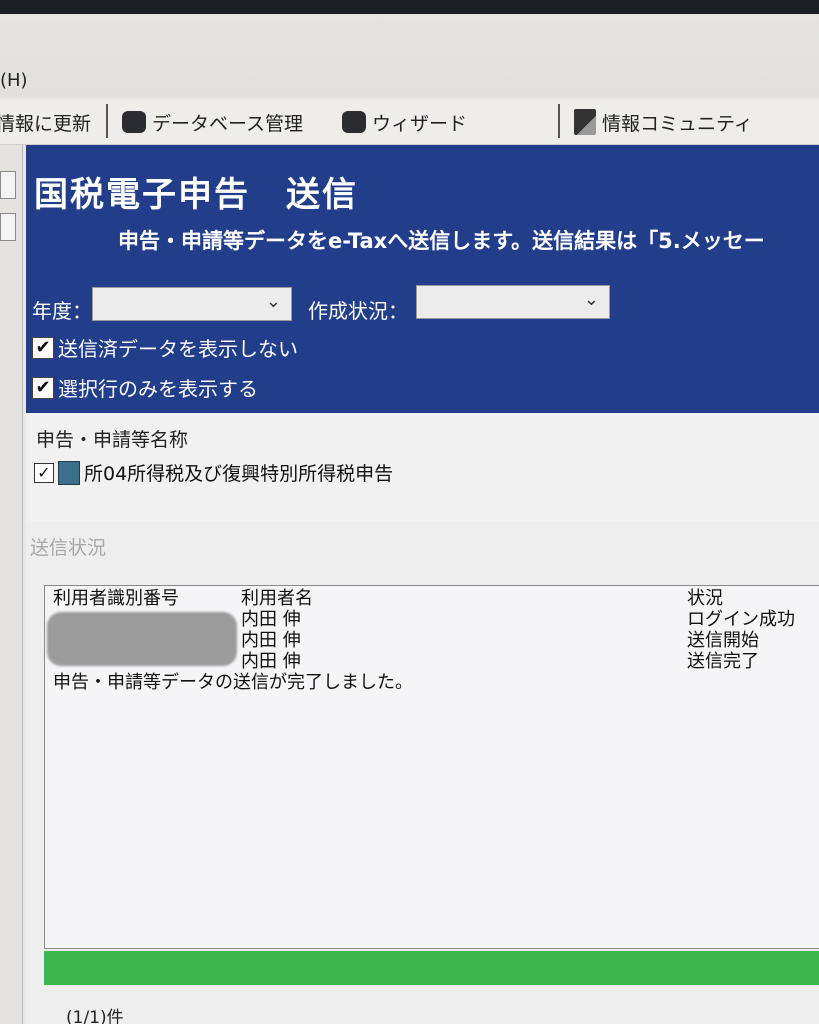 This screenshot has width=819, height=1024. I want to click on status-filter-select: ⌄, so click(513, 302).